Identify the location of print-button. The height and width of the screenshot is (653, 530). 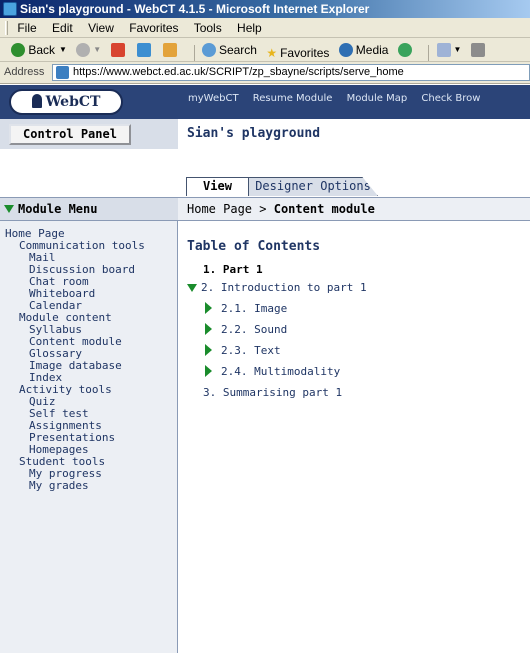
(479, 50).